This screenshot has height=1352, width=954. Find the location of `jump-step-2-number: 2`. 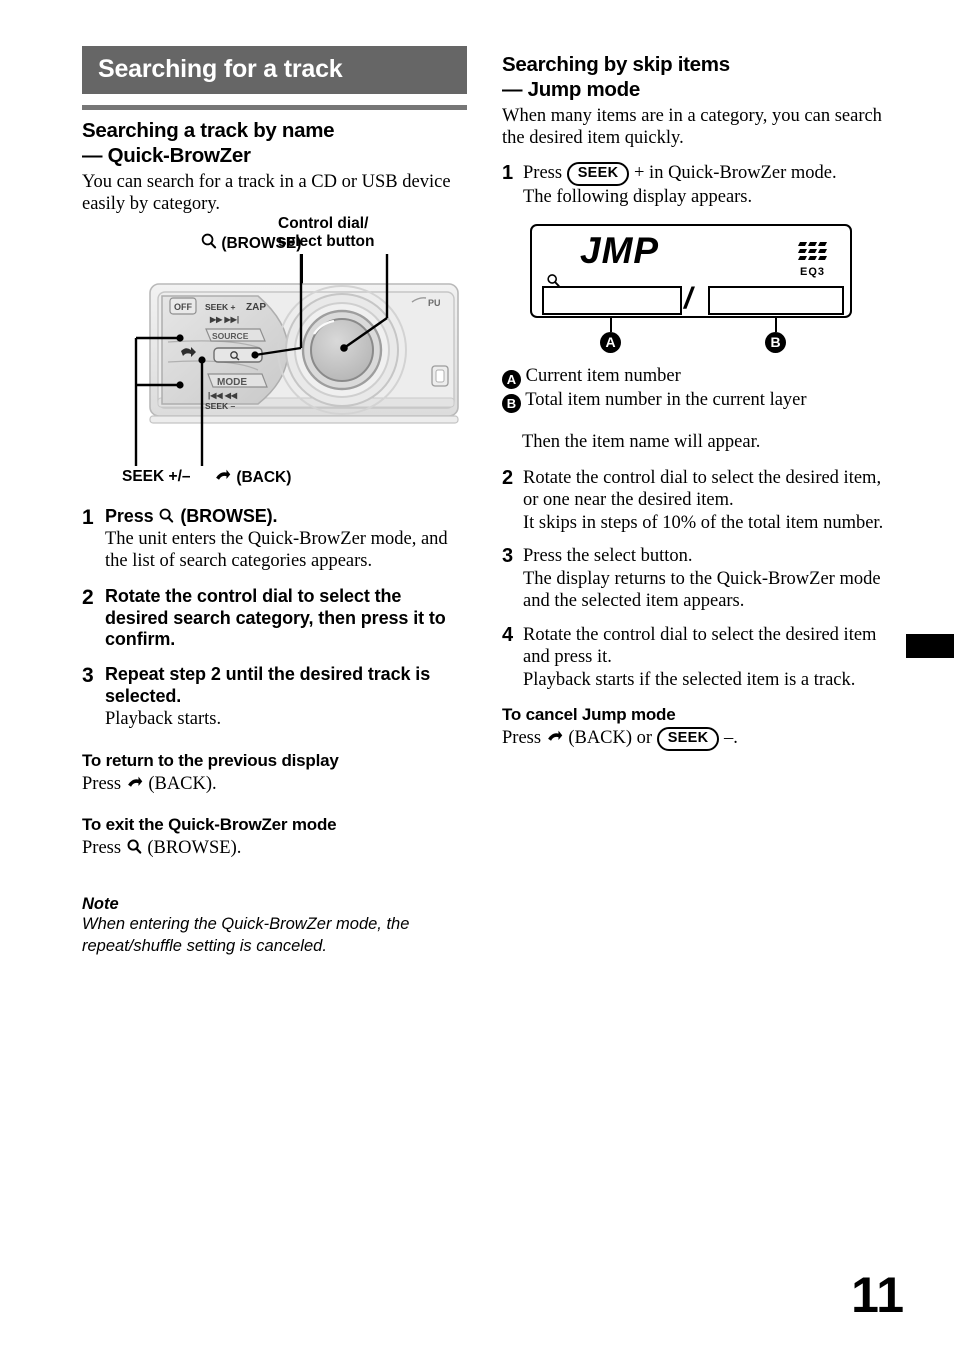

jump-step-2-number: 2 is located at coordinates (508, 478).